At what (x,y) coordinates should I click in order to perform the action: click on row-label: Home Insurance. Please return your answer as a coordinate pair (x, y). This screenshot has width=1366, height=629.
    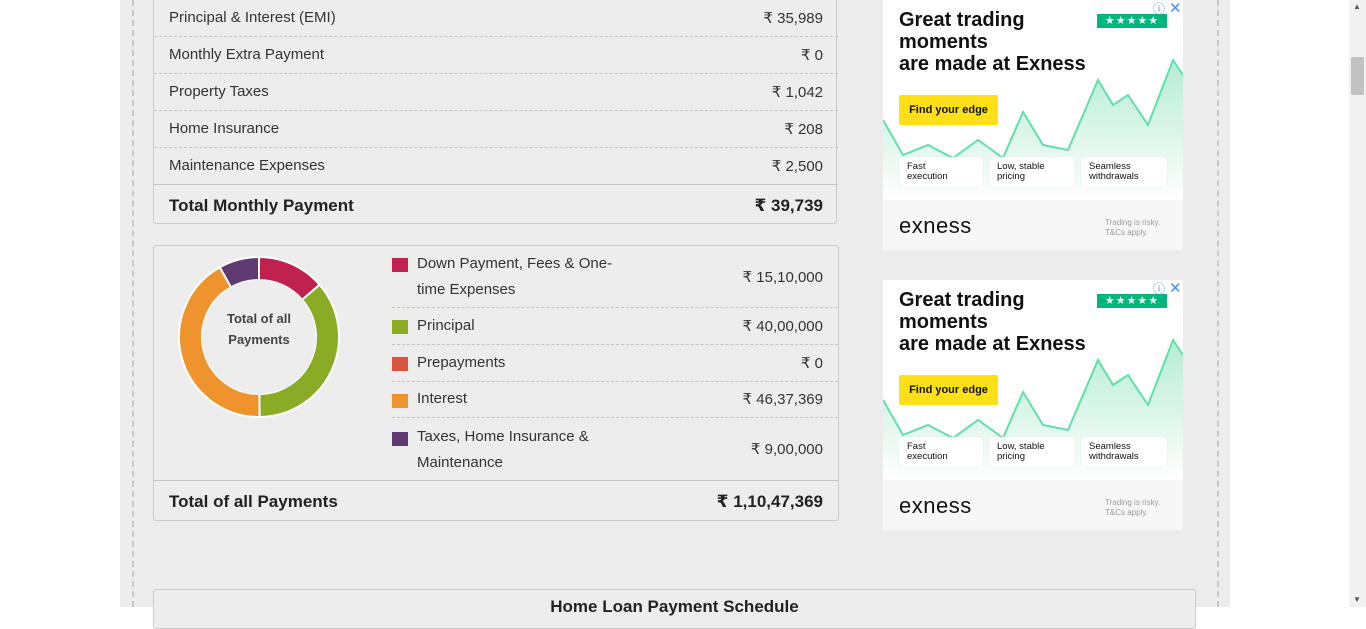
    Looking at the image, I should click on (224, 128).